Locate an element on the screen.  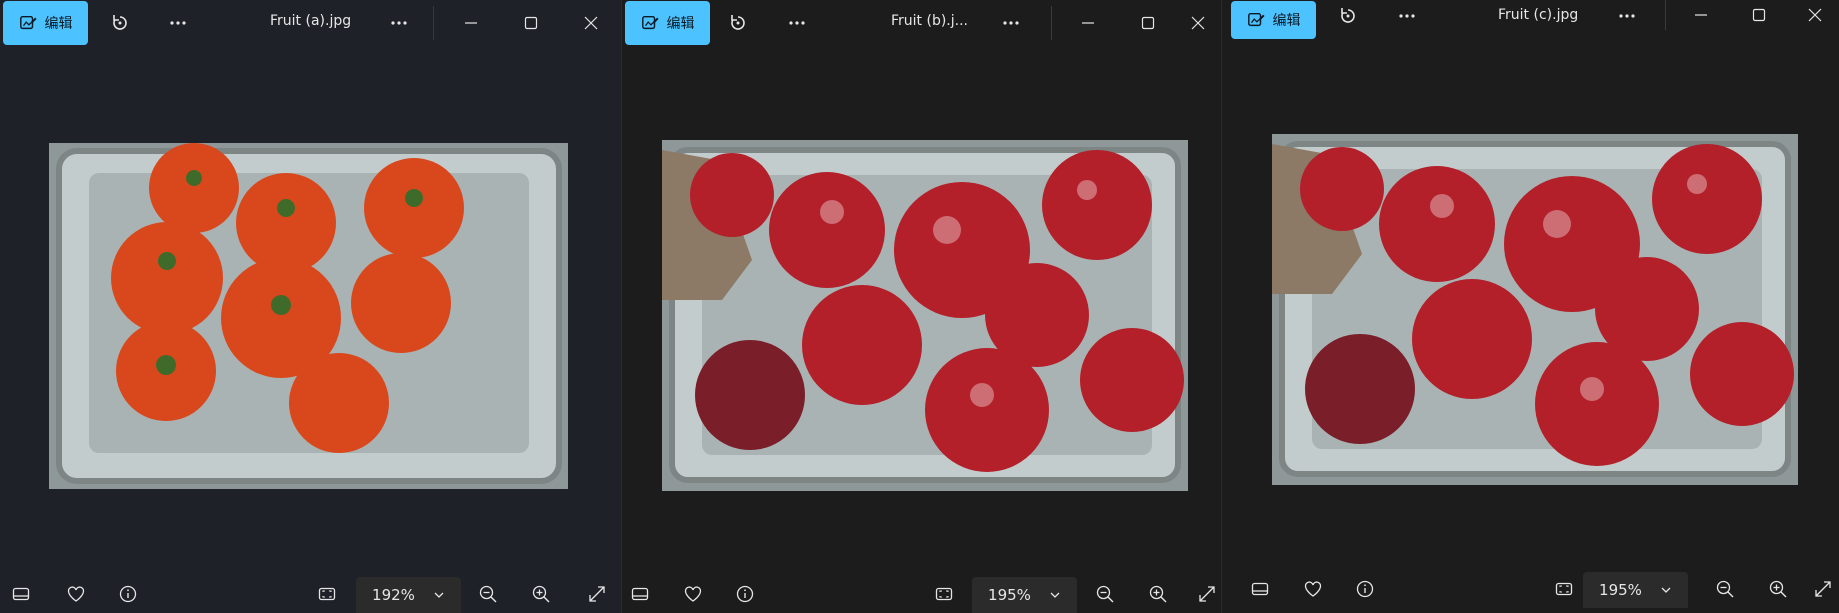
bottom-bar: 192% is located at coordinates (310, 593).